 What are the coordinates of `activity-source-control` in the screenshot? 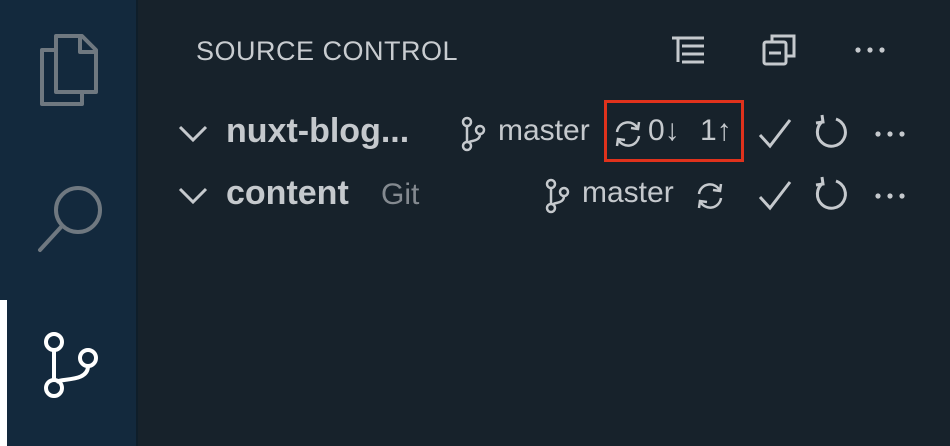 It's located at (68, 360).